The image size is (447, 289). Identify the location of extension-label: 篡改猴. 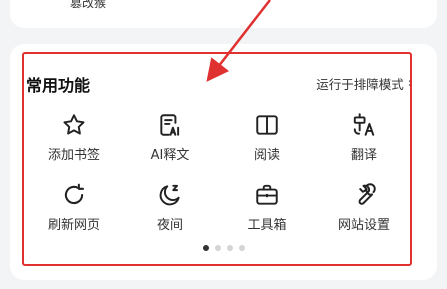
(88, 5).